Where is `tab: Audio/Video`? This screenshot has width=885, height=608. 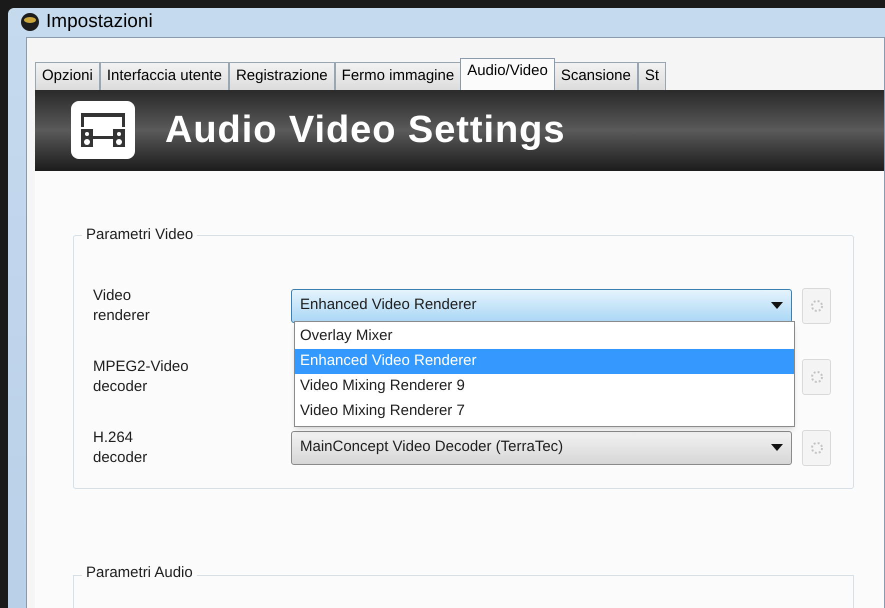
tab: Audio/Video is located at coordinates (507, 74).